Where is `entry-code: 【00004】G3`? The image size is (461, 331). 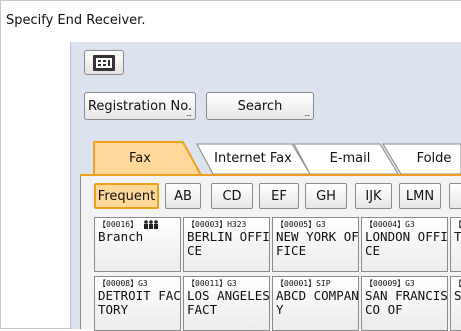
entry-code: 【00004】G3 is located at coordinates (390, 224).